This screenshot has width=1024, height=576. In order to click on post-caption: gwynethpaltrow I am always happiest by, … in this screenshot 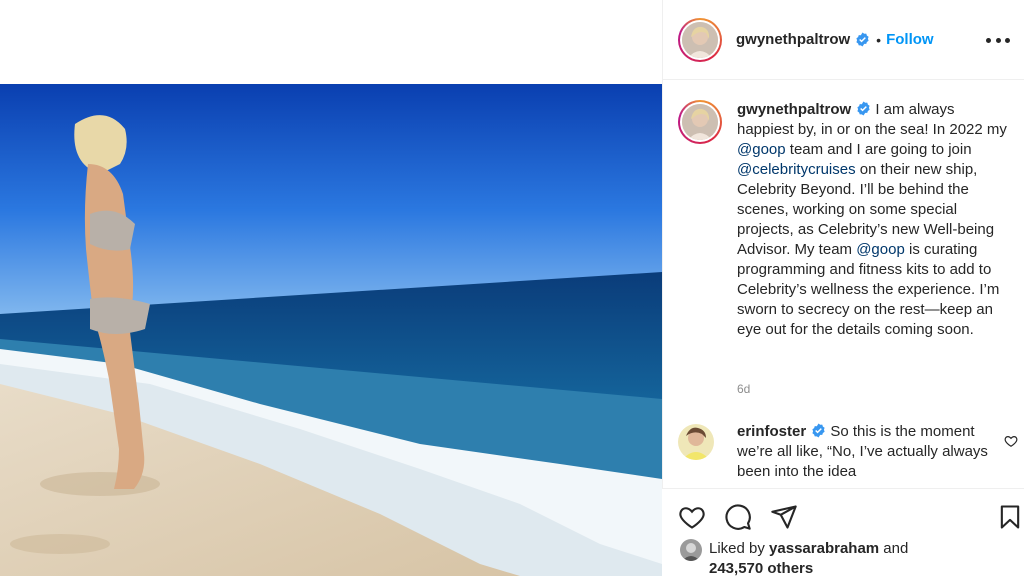, I will do `click(845, 220)`.